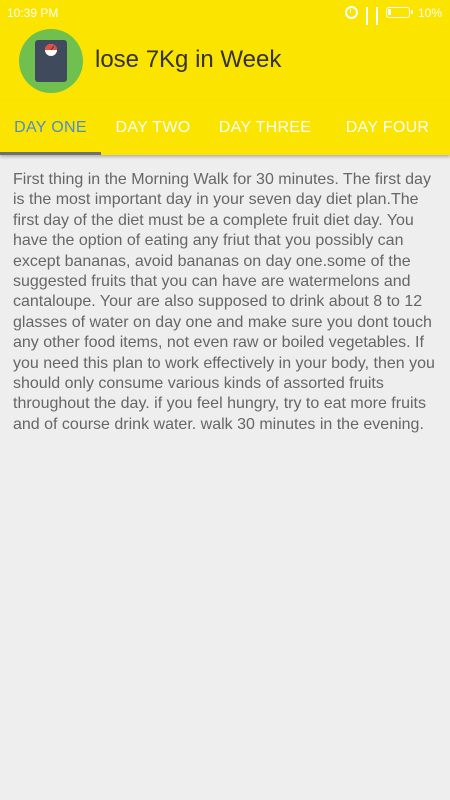 Image resolution: width=450 pixels, height=800 pixels. Describe the element at coordinates (429, 12) in the screenshot. I see `battery-percent: 10%` at that location.